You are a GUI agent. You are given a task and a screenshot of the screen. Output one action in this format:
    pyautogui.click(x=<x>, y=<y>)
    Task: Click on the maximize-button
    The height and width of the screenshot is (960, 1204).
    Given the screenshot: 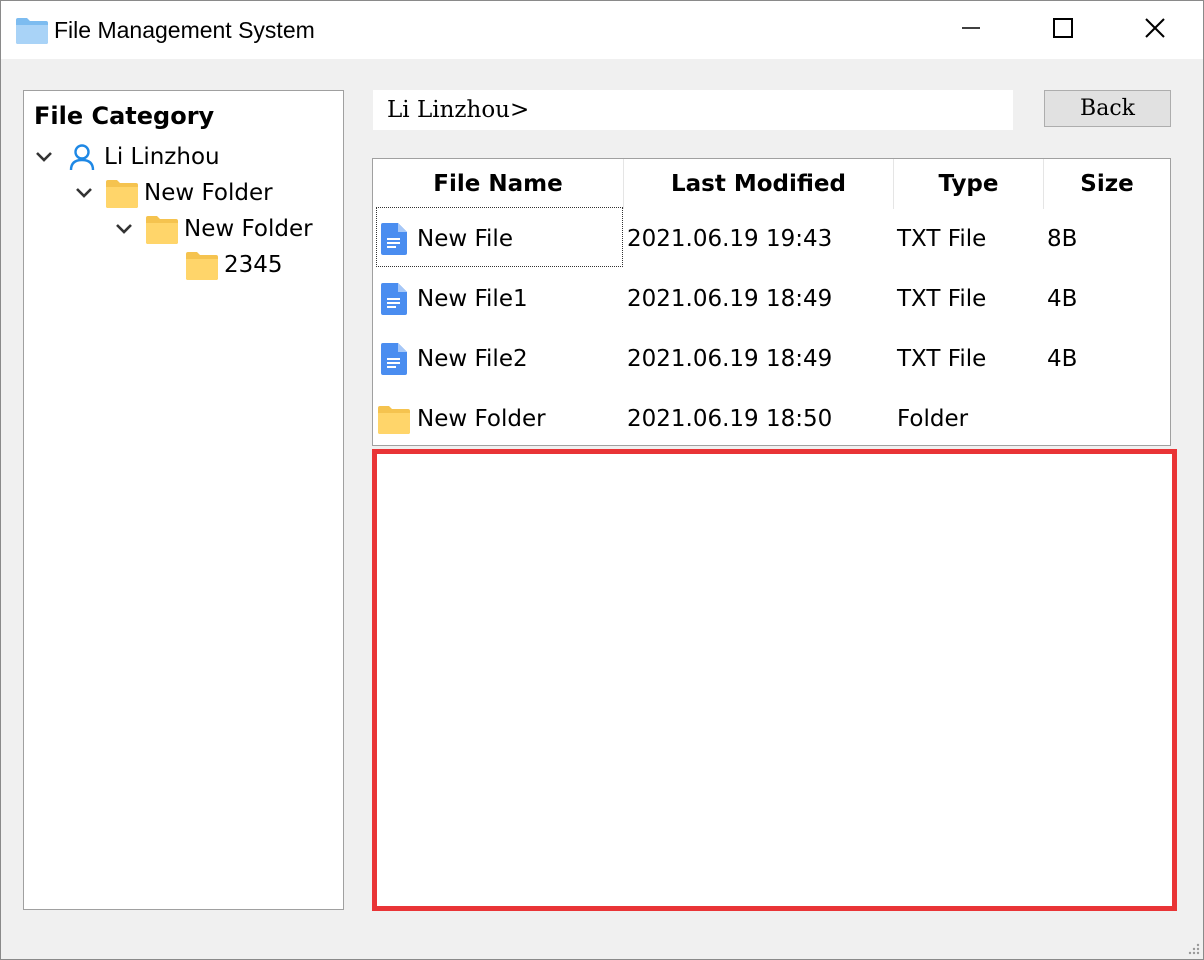 What is the action you would take?
    pyautogui.click(x=1063, y=30)
    